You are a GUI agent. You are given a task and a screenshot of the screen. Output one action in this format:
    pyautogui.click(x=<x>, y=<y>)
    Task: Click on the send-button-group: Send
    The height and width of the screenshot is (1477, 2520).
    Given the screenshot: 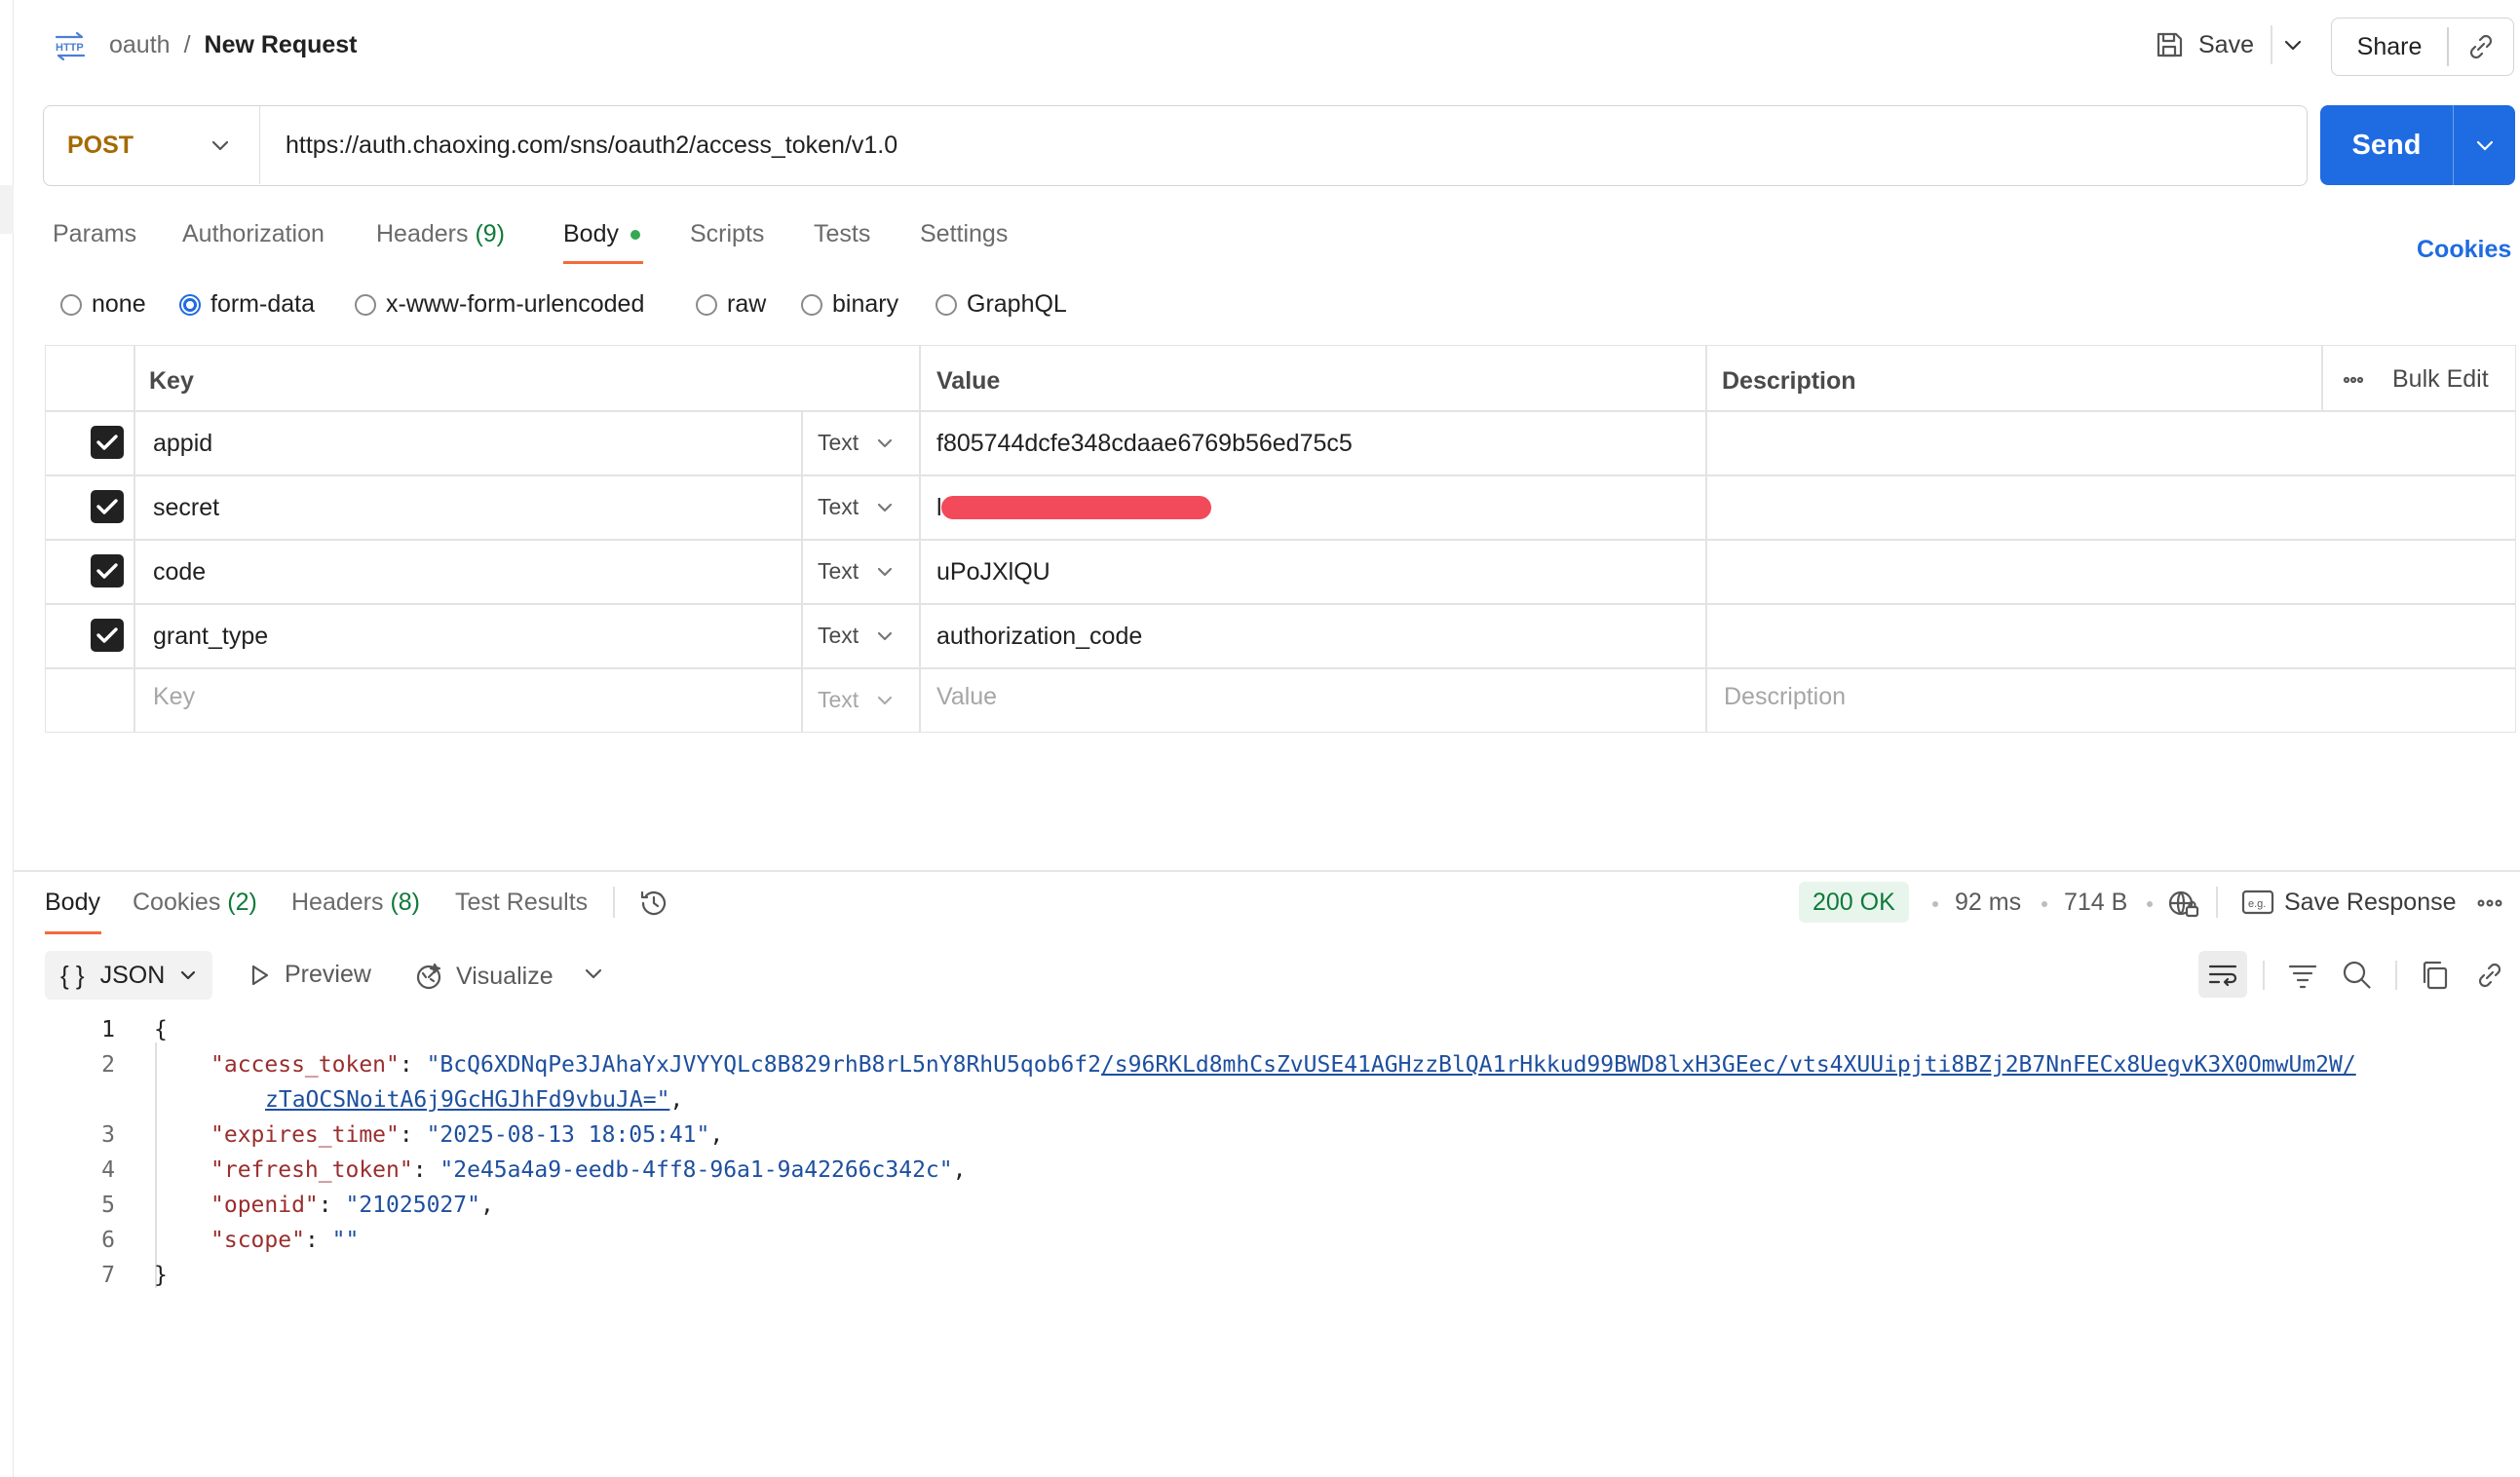 What is the action you would take?
    pyautogui.click(x=2417, y=145)
    